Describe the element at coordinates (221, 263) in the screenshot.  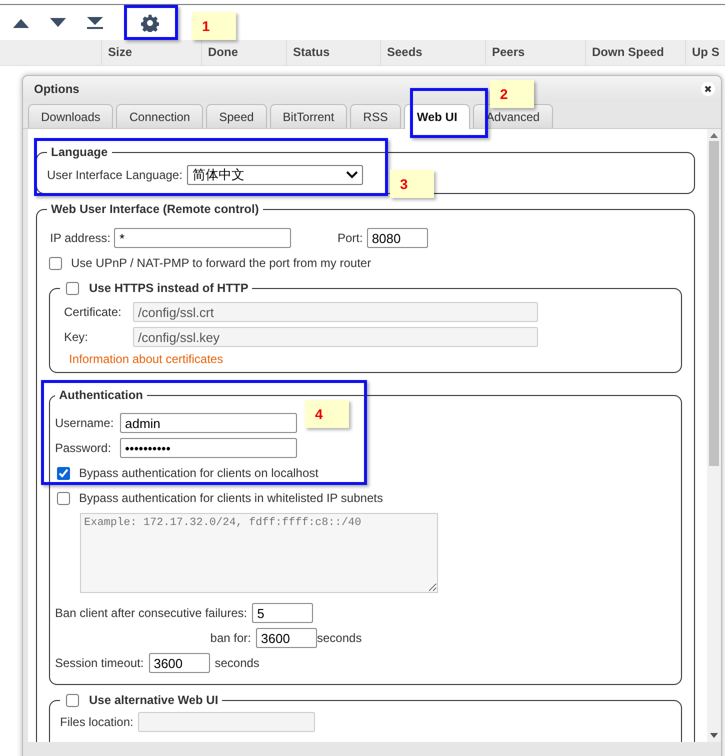
I see `checkbox-label: Use UPnP / NAT-PMP to forward the port from my router` at that location.